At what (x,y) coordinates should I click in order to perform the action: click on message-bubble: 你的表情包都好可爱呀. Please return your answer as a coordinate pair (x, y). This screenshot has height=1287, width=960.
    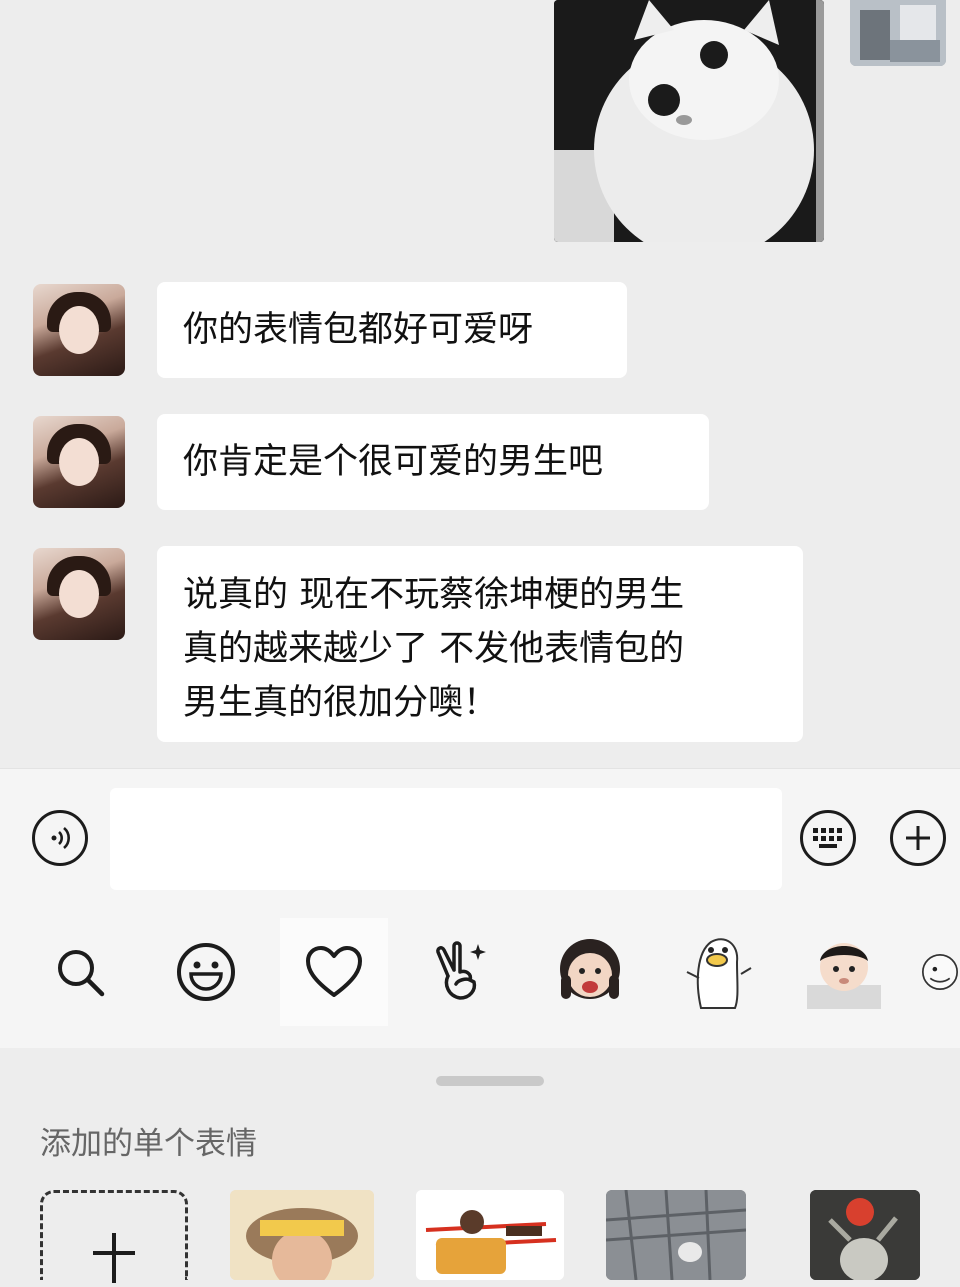
    Looking at the image, I should click on (392, 330).